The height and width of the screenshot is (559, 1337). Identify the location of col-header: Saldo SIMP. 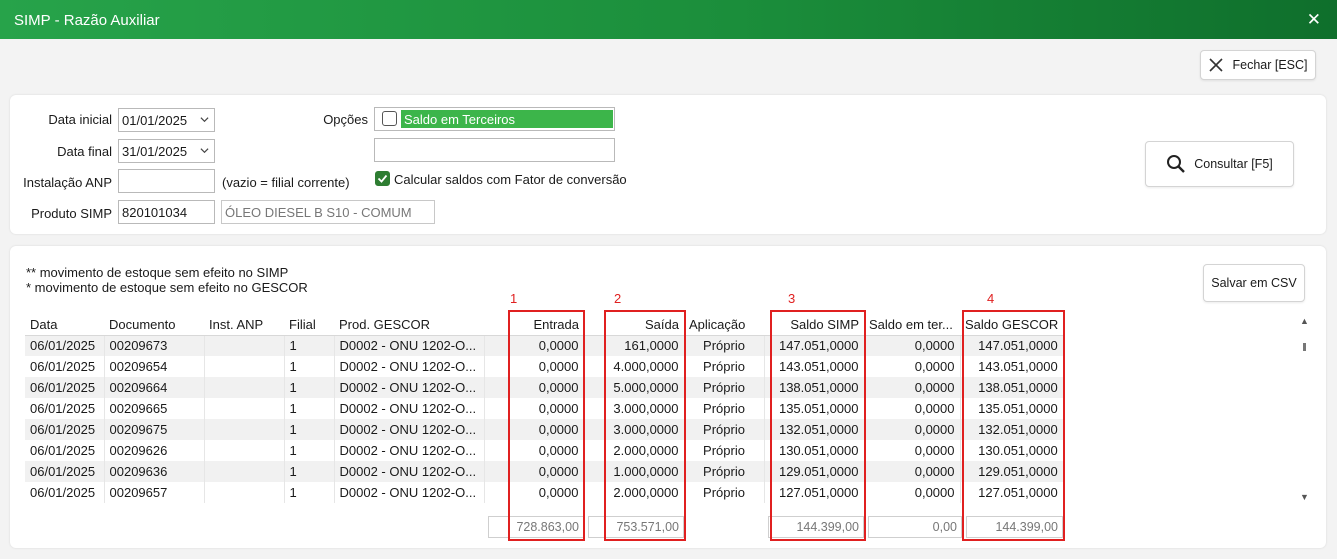
(814, 325).